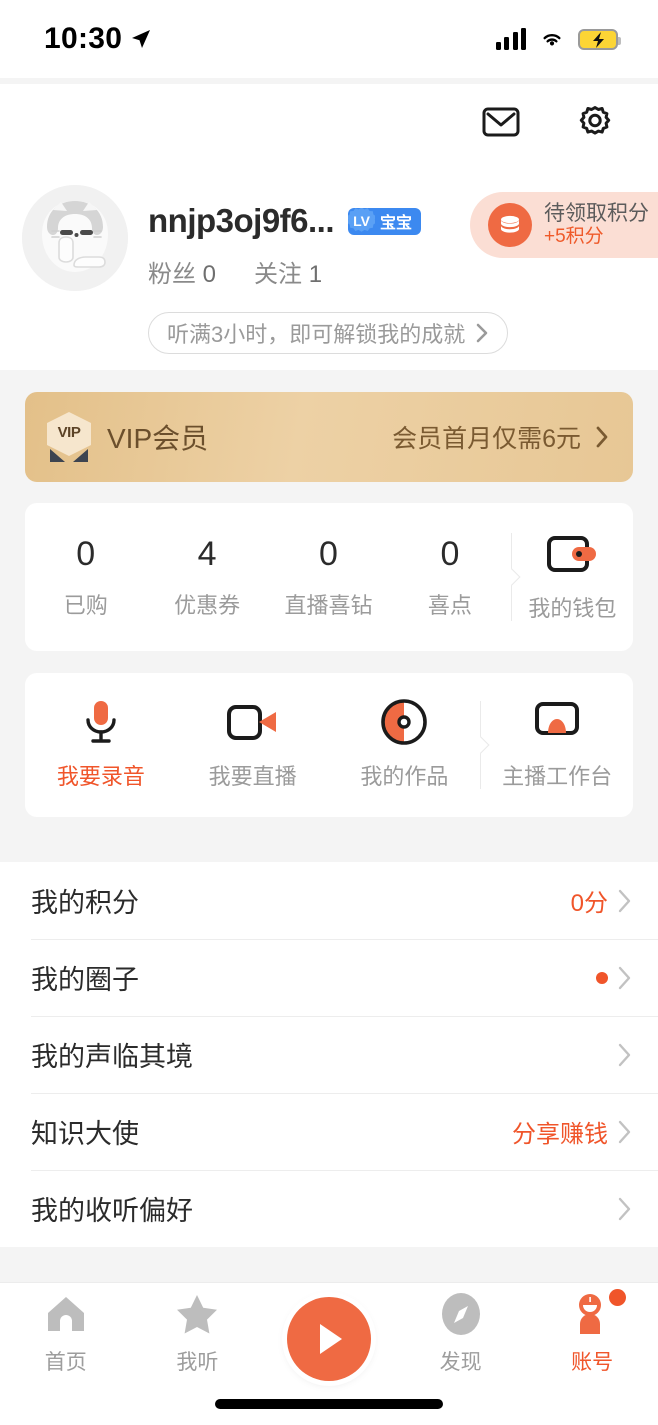  What do you see at coordinates (557, 776) in the screenshot?
I see `action-label: 主播工作台` at bounding box center [557, 776].